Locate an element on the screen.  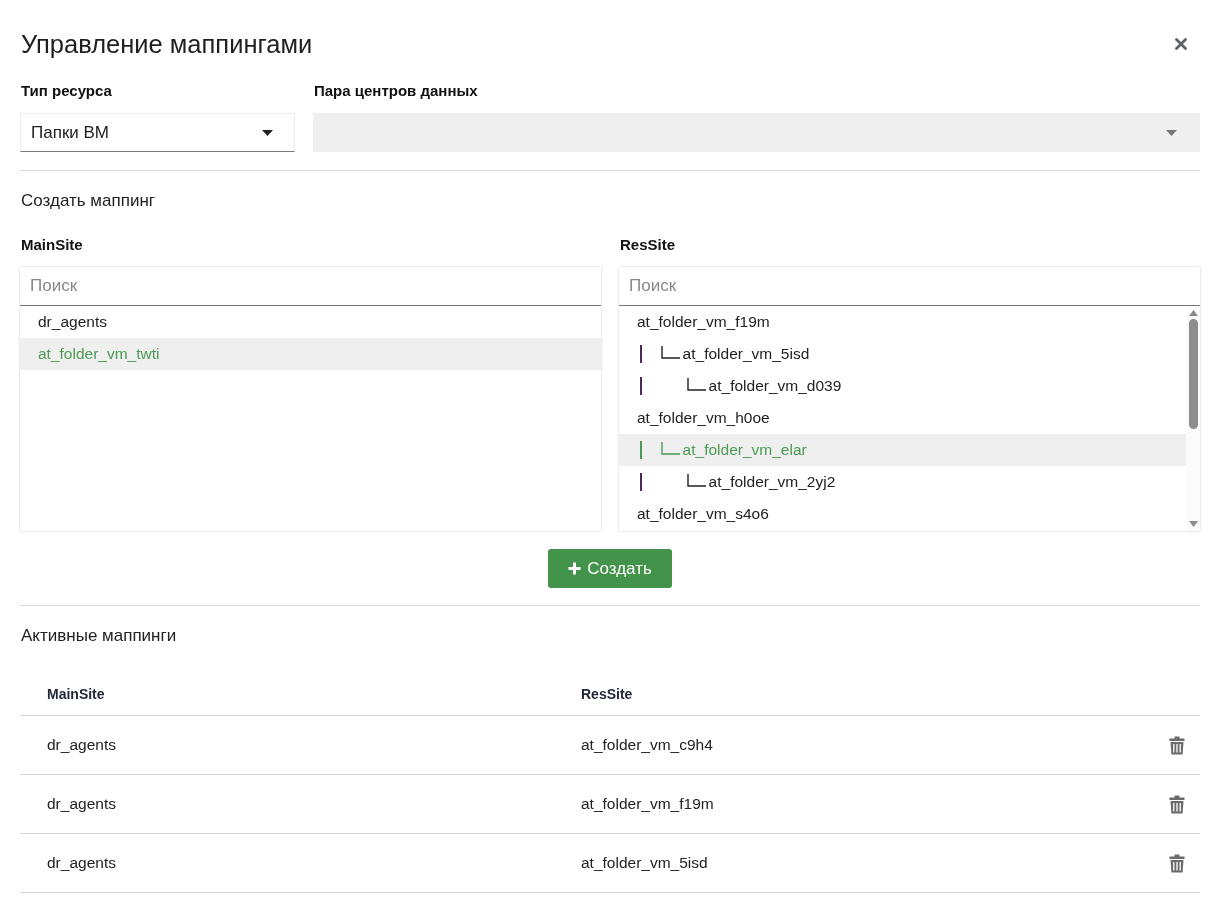
list-item: at_folder_vm_s4o6 is located at coordinates (902, 514).